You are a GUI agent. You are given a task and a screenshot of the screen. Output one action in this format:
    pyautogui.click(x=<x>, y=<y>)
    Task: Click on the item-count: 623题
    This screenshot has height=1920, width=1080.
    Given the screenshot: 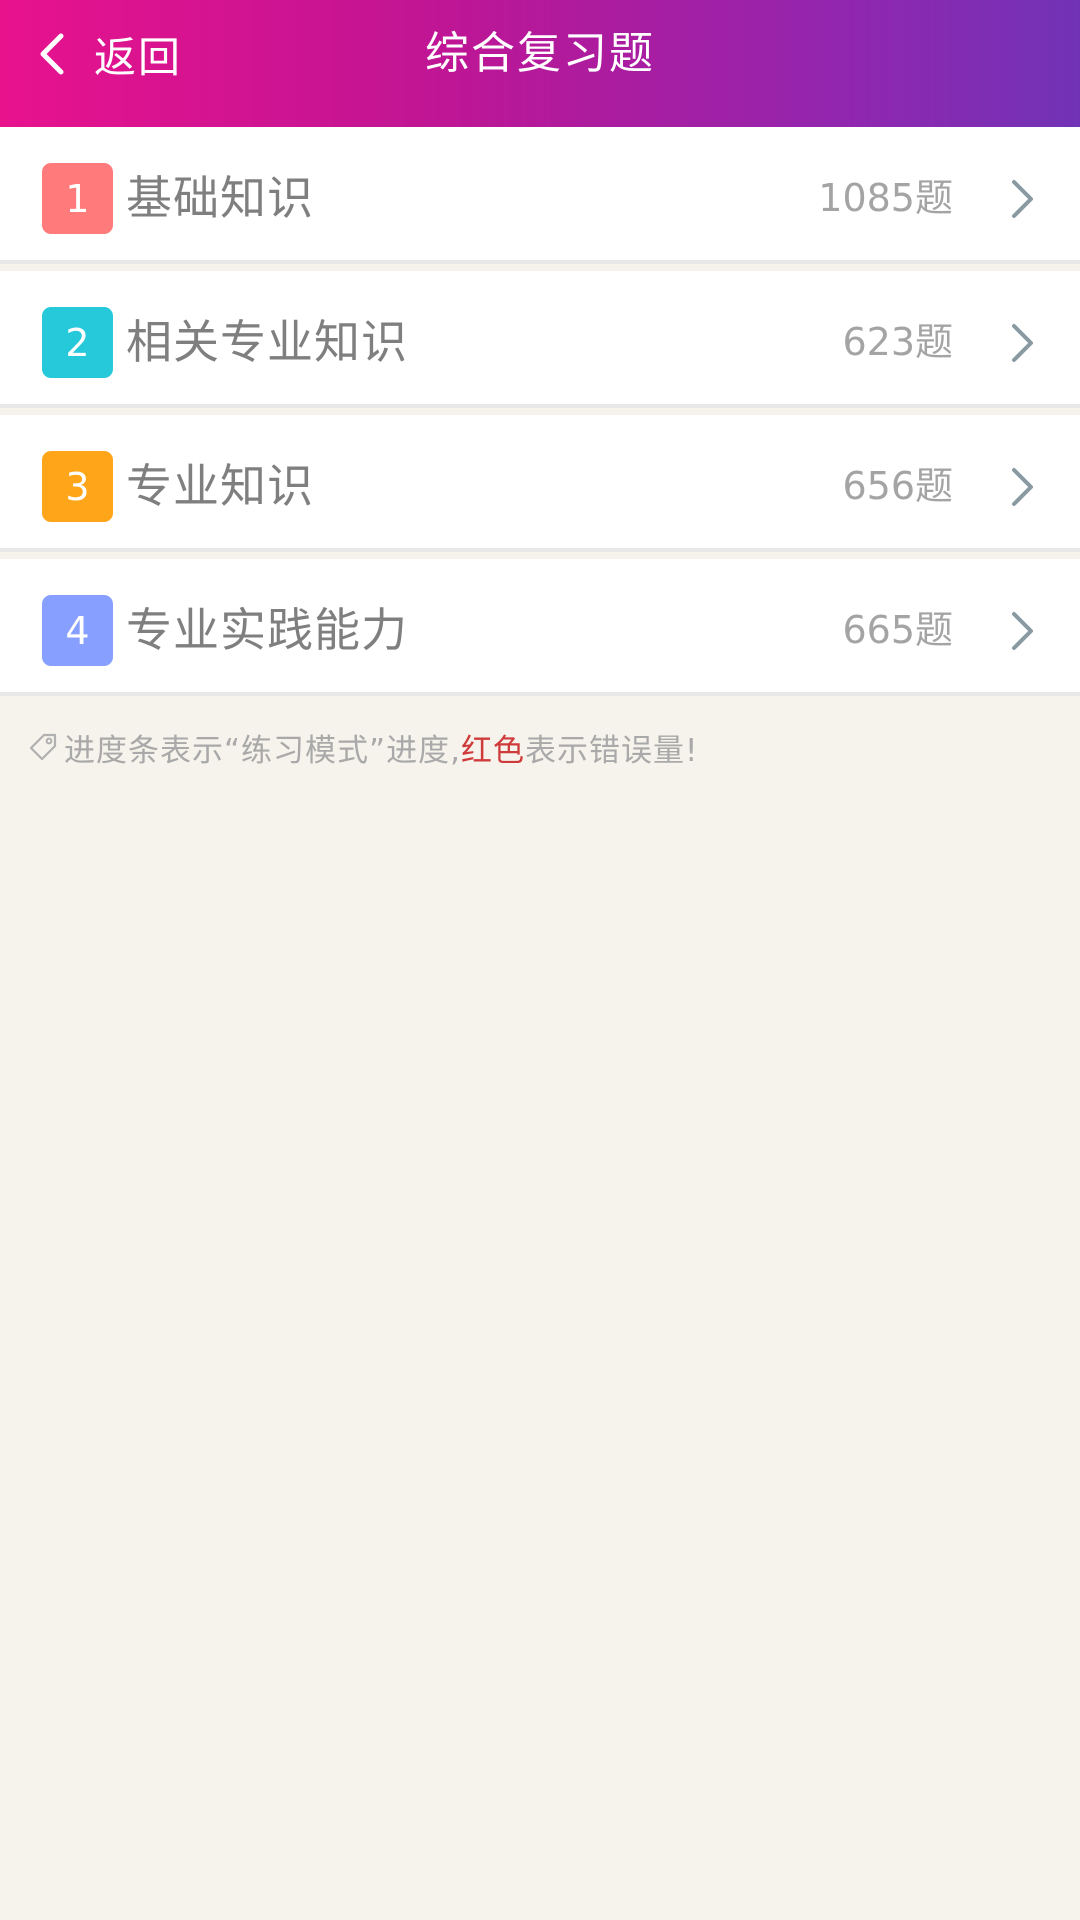 What is the action you would take?
    pyautogui.click(x=897, y=342)
    